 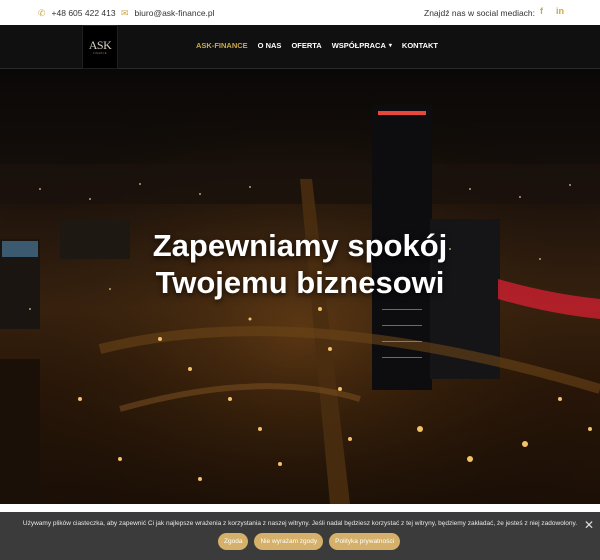 What do you see at coordinates (541, 11) in the screenshot?
I see `facebook-icon: f` at bounding box center [541, 11].